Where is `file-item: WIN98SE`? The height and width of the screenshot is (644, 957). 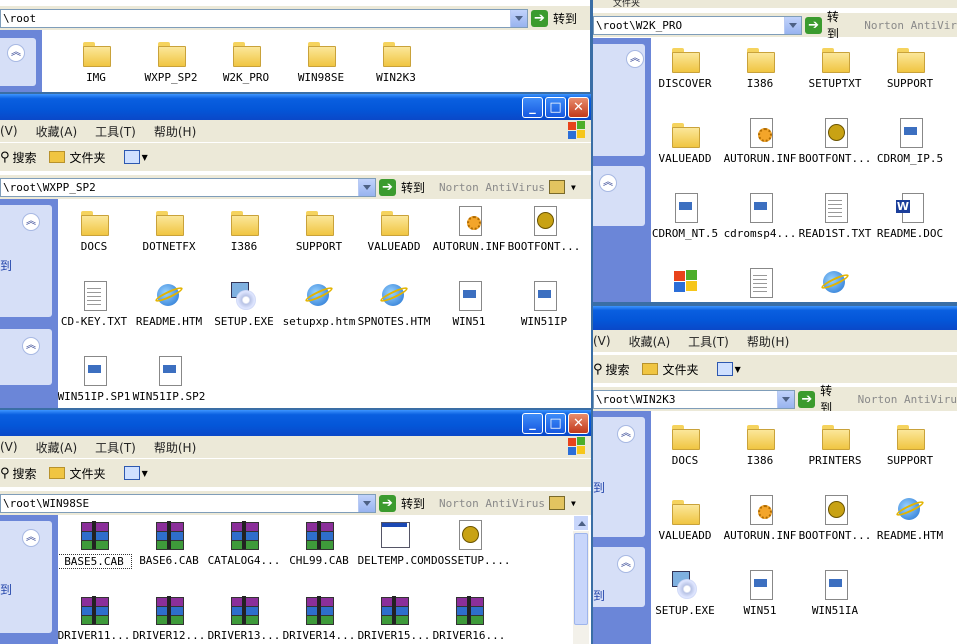
file-item: WIN98SE is located at coordinates (321, 60).